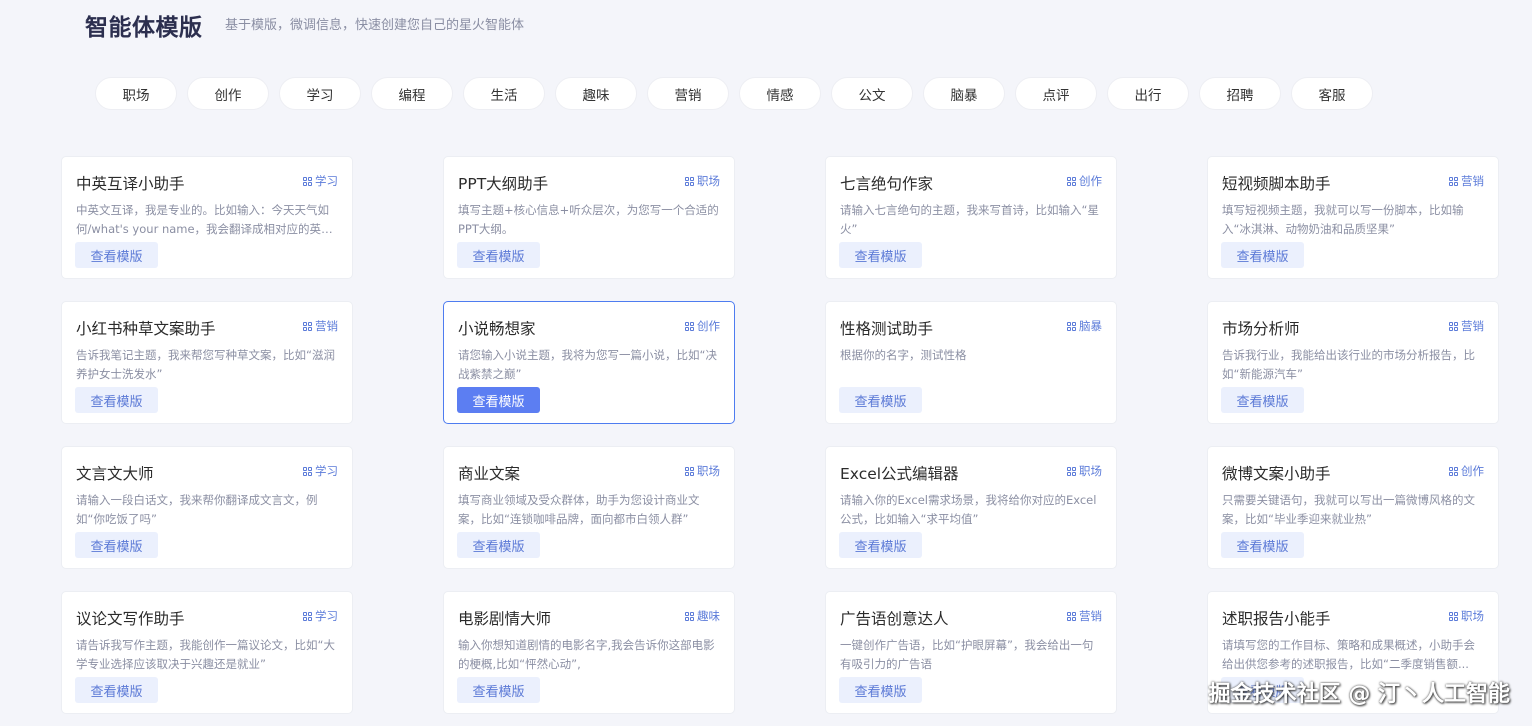 The image size is (1532, 726). I want to click on watermark: 掘金技术社区 @ 汀丶人工智能, so click(1359, 694).